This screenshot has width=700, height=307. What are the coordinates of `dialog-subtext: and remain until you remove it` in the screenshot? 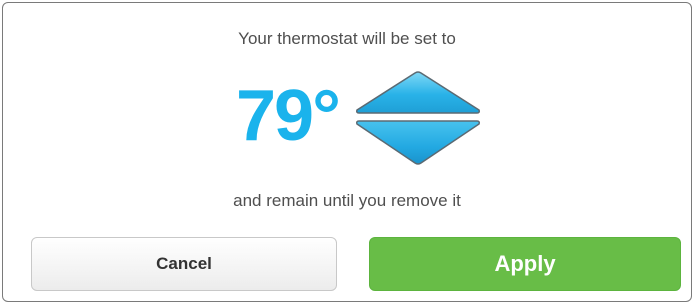 It's located at (347, 200).